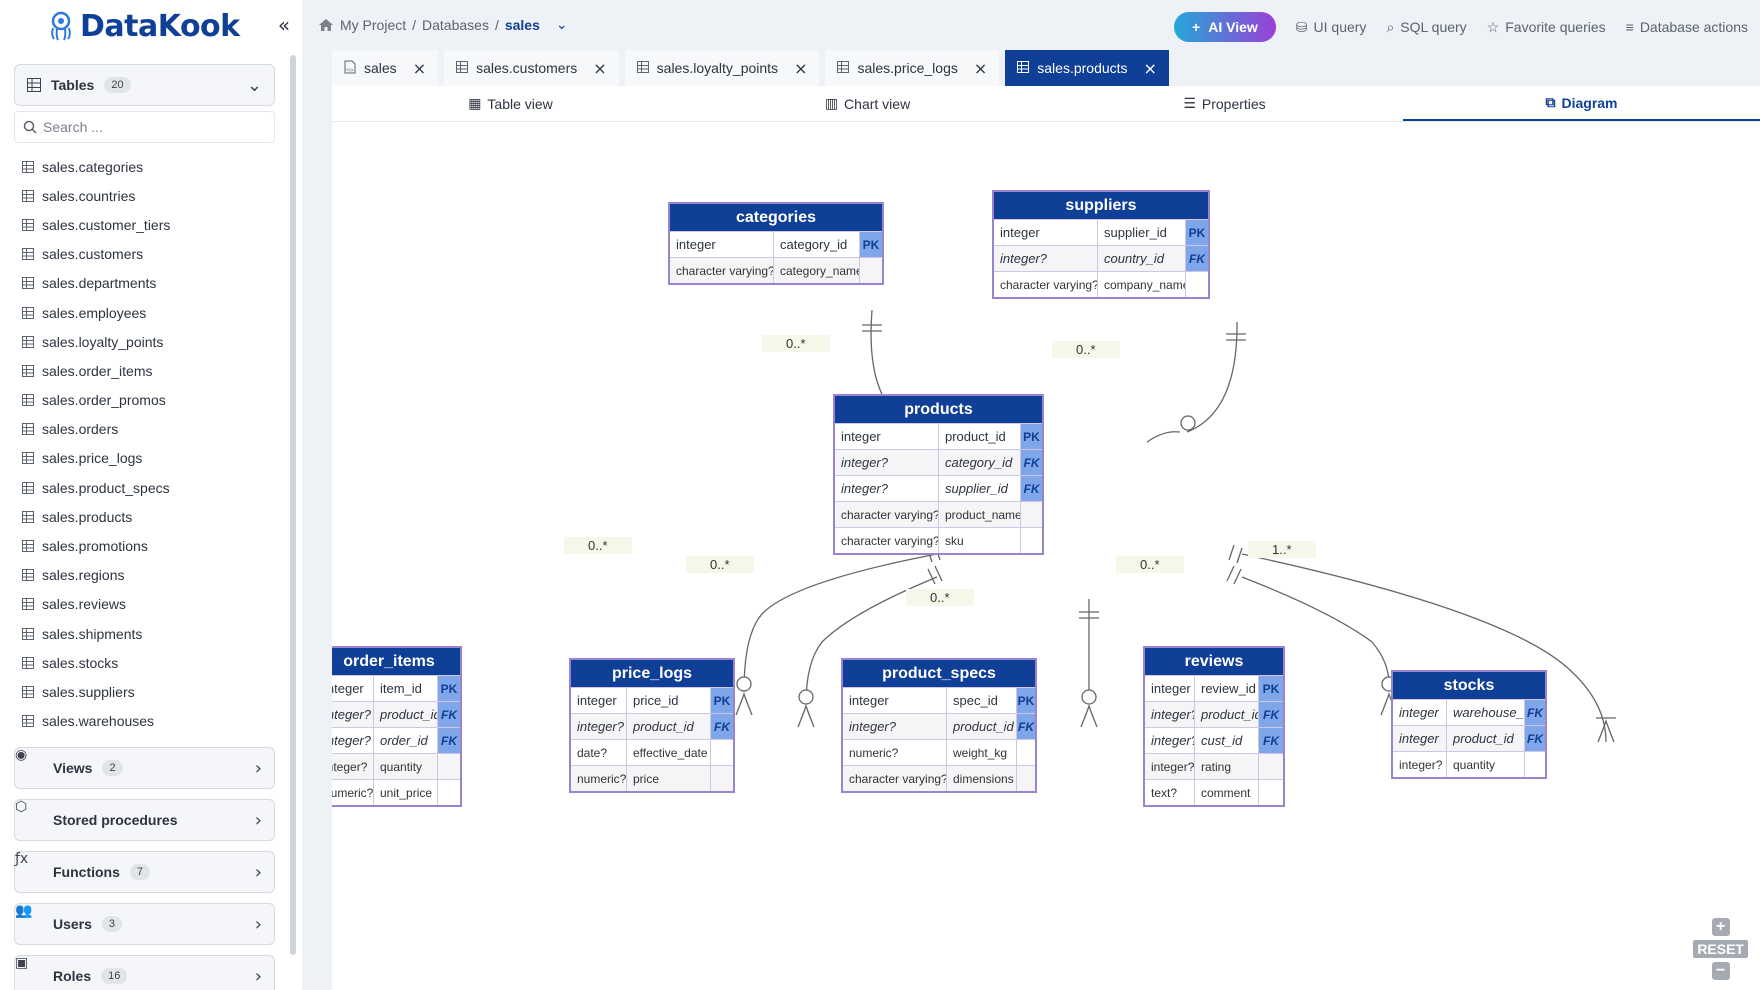 This screenshot has height=990, width=1760. Describe the element at coordinates (599, 778) in the screenshot. I see `column-type: numeric?` at that location.